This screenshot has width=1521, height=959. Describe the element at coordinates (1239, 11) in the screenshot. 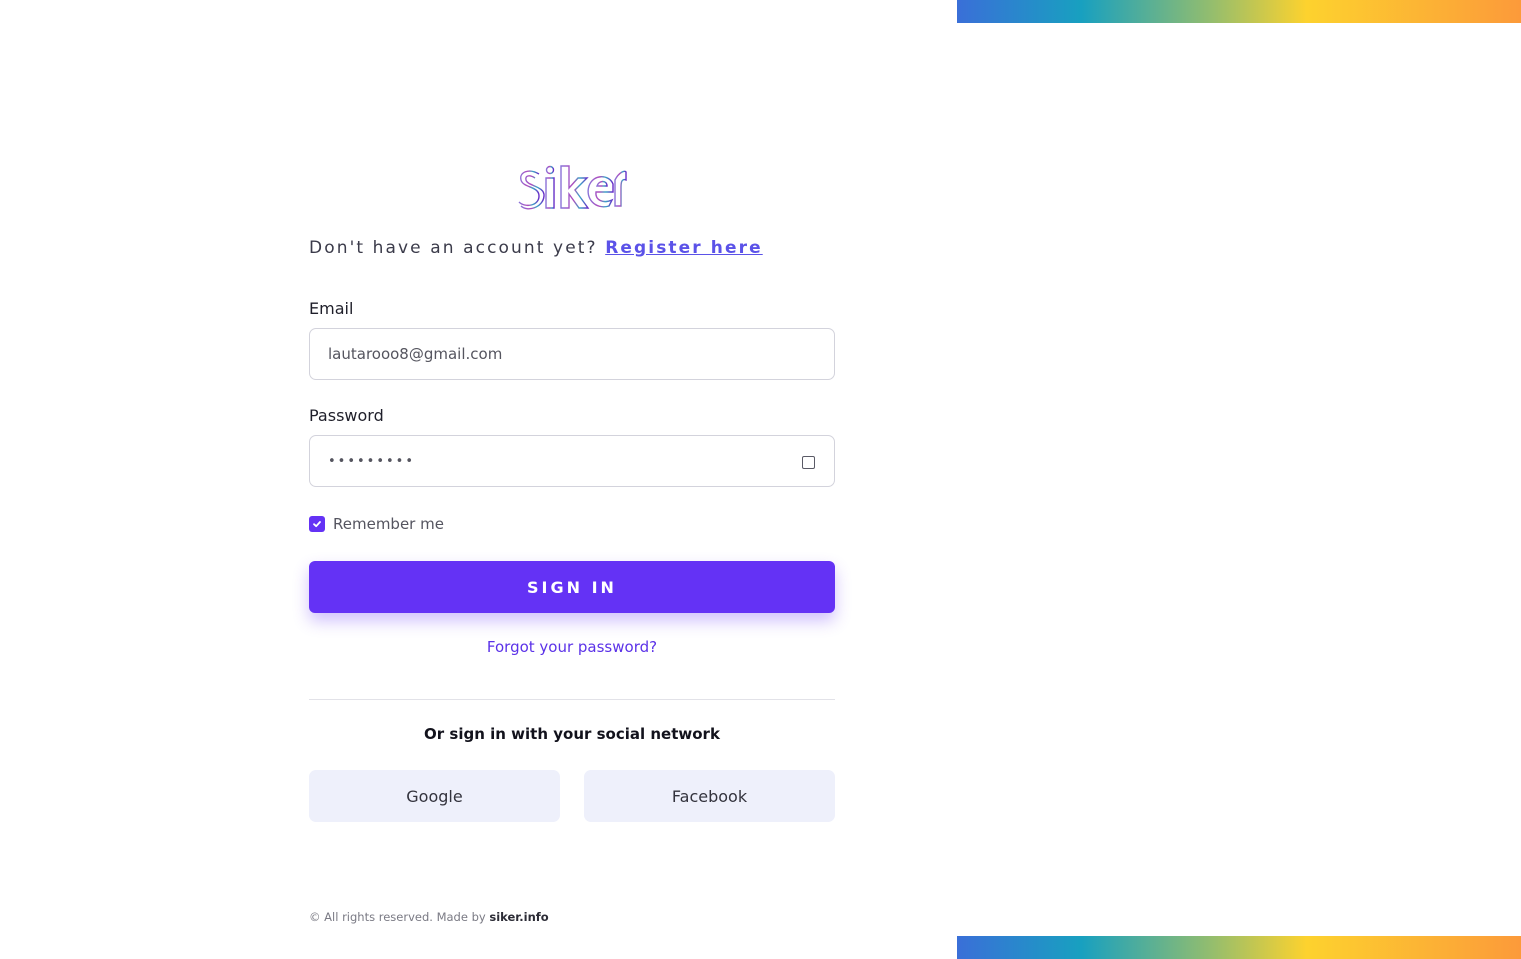

I see `top-gradient-bar` at that location.